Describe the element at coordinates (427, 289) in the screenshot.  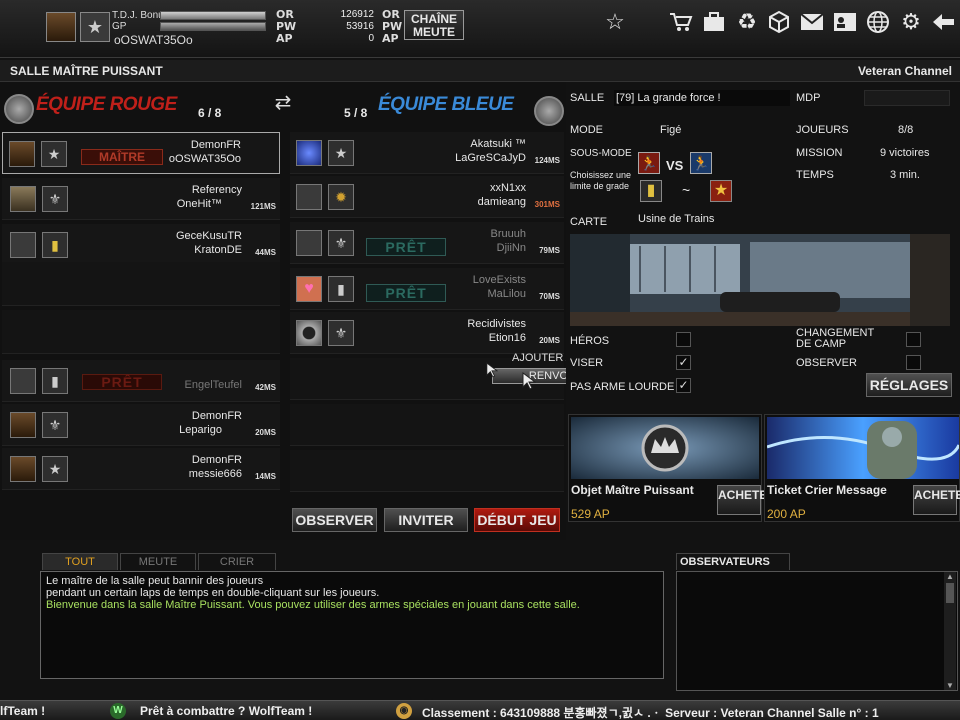
I see `blue-slot-4: ♥ ▮ PRÊT LoveExists MaLilou 70MS` at that location.